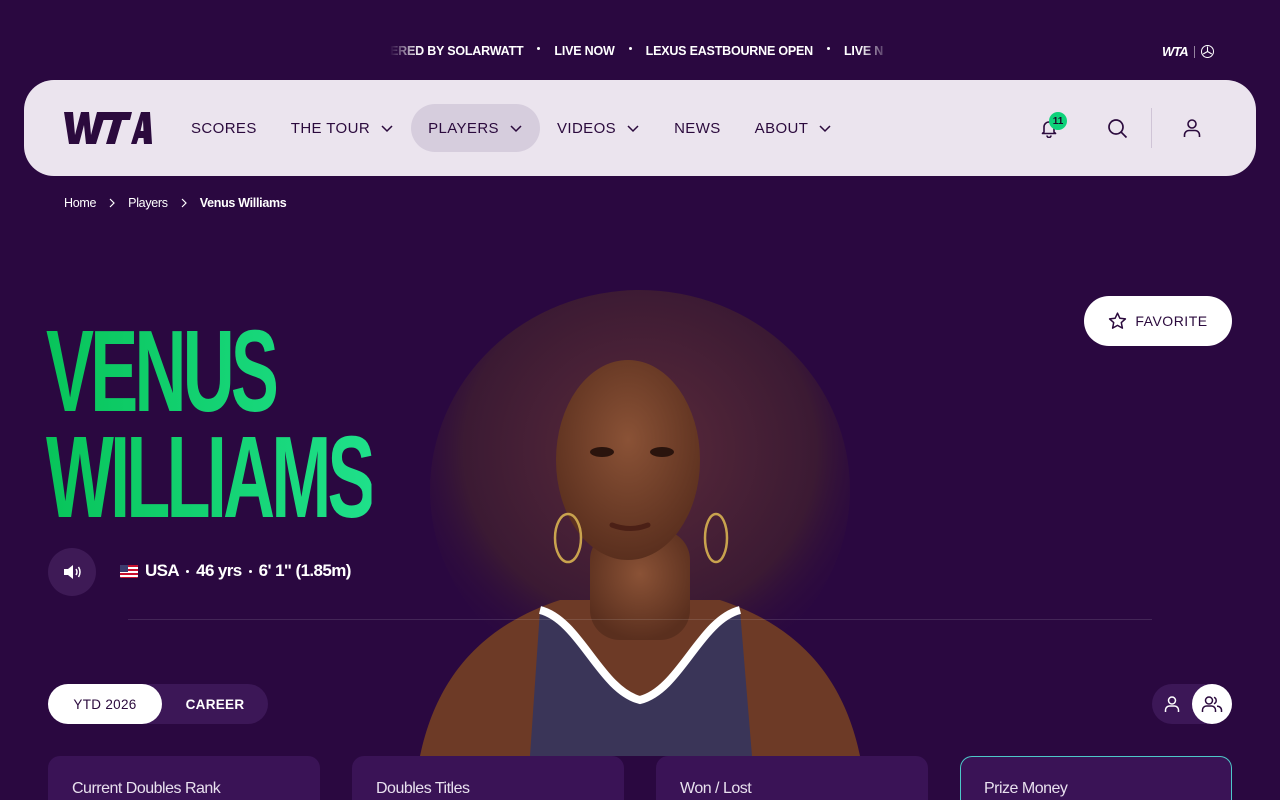 The image size is (1280, 800). I want to click on nav-item-videos: VIDEOS, so click(598, 128).